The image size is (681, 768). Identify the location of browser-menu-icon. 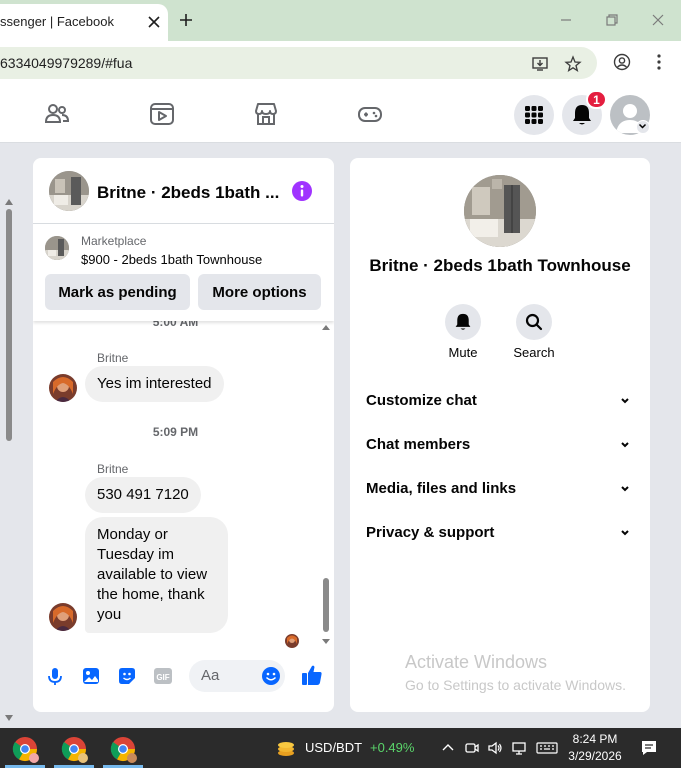
(659, 62).